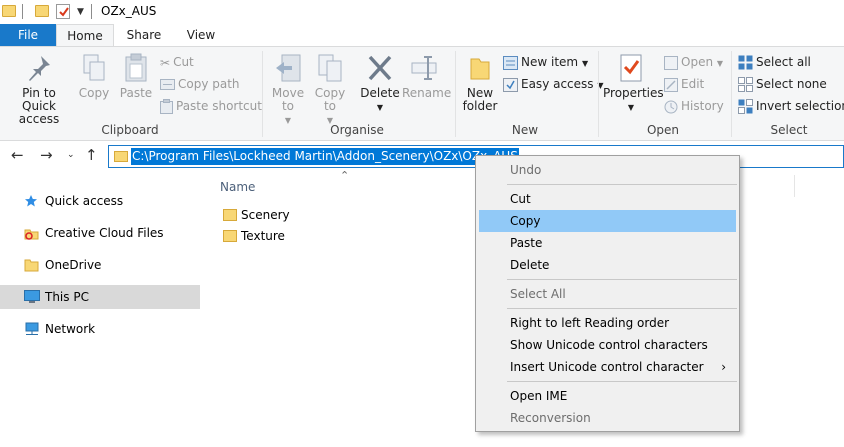 This screenshot has width=844, height=447. Describe the element at coordinates (63, 11) in the screenshot. I see `properties-check-icon` at that location.